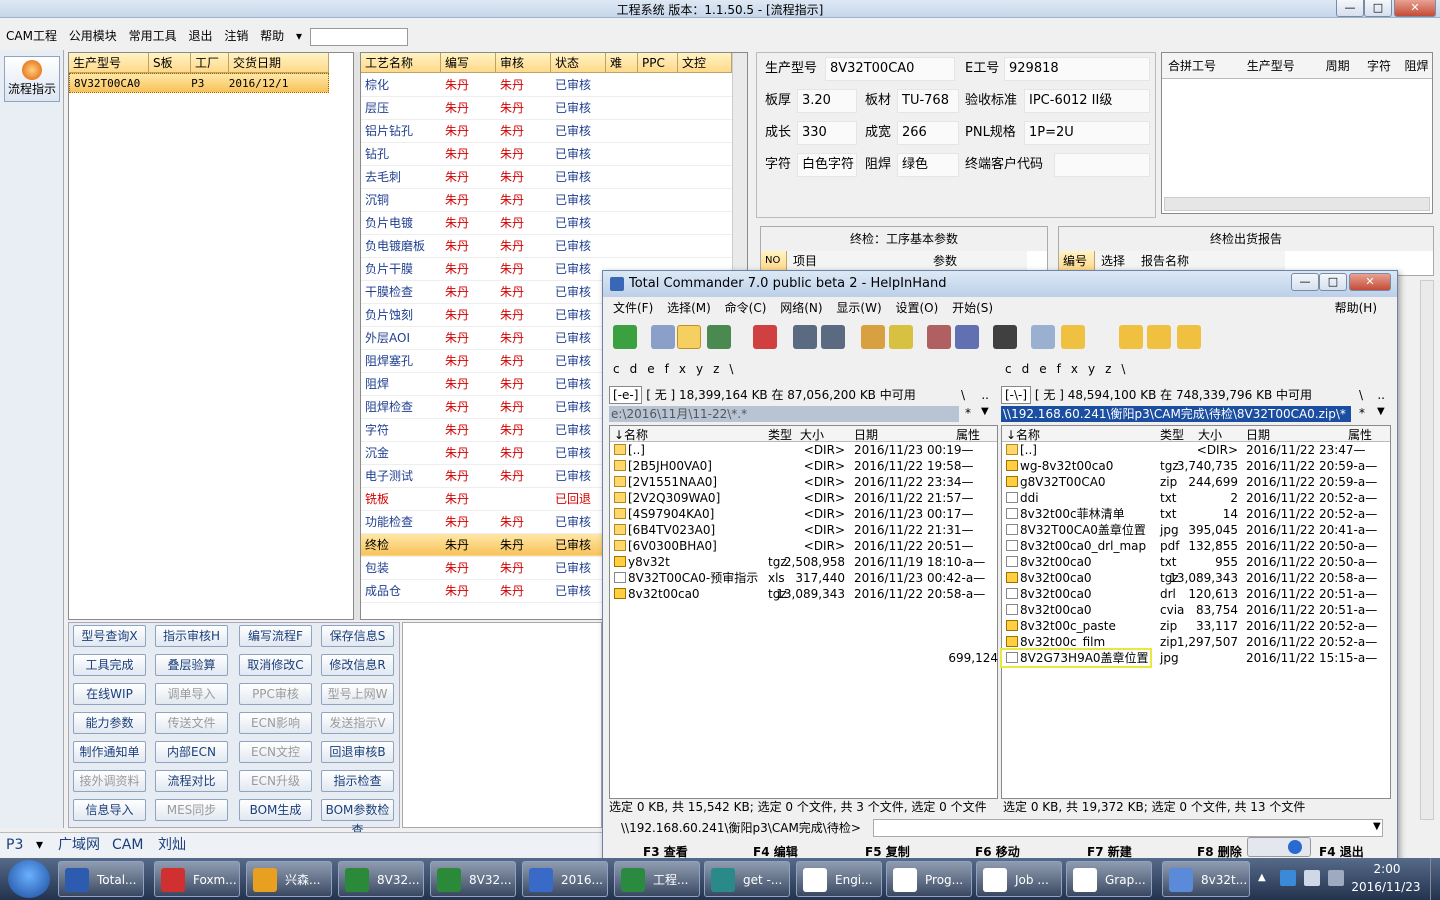 Image resolution: width=1440 pixels, height=900 pixels. I want to click on col-merge-char: 字符, so click(1379, 65).